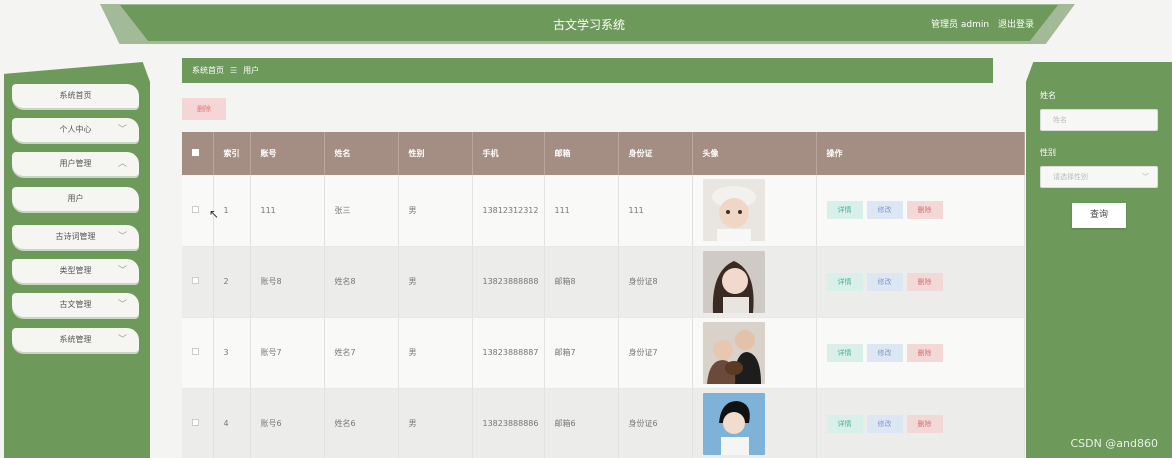 Image resolution: width=1172 pixels, height=458 pixels. I want to click on column-header: 姓名, so click(361, 153).